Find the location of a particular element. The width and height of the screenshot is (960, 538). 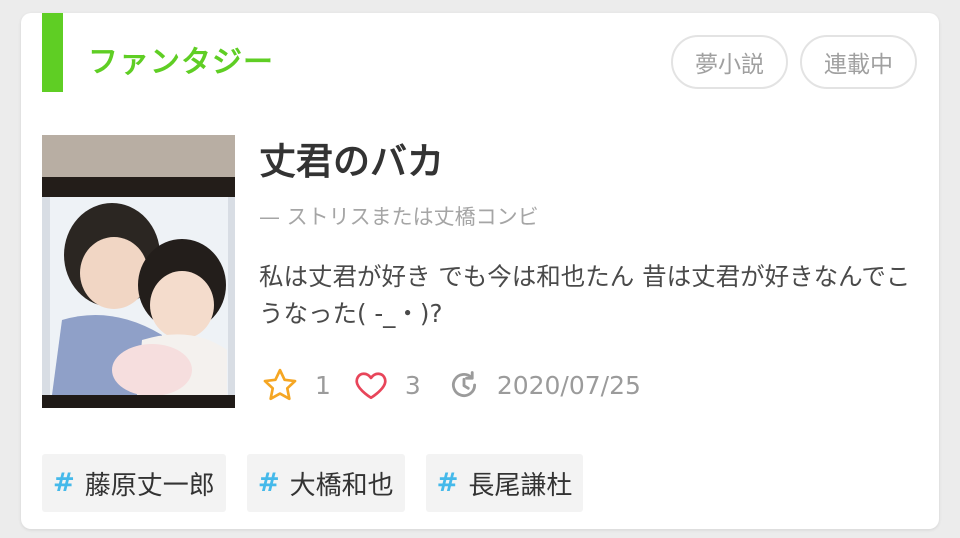

story-stats: 1 3 2020/07/25 is located at coordinates (451, 385).